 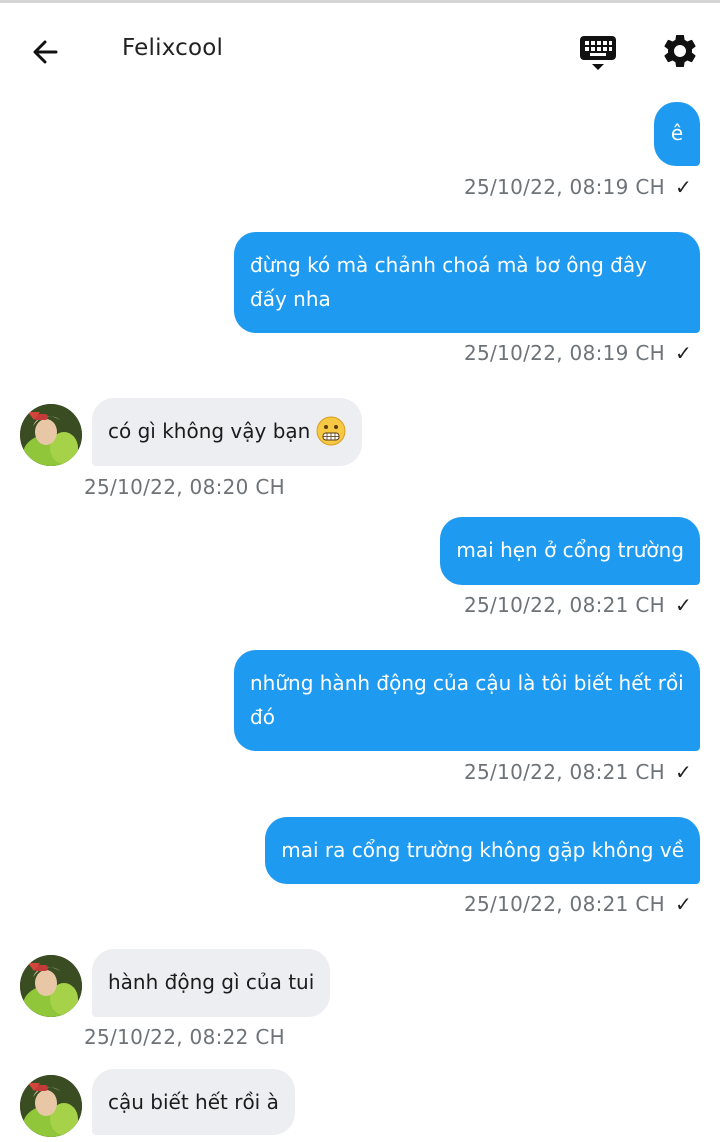 I want to click on contact-name: Felixcool, so click(x=173, y=48).